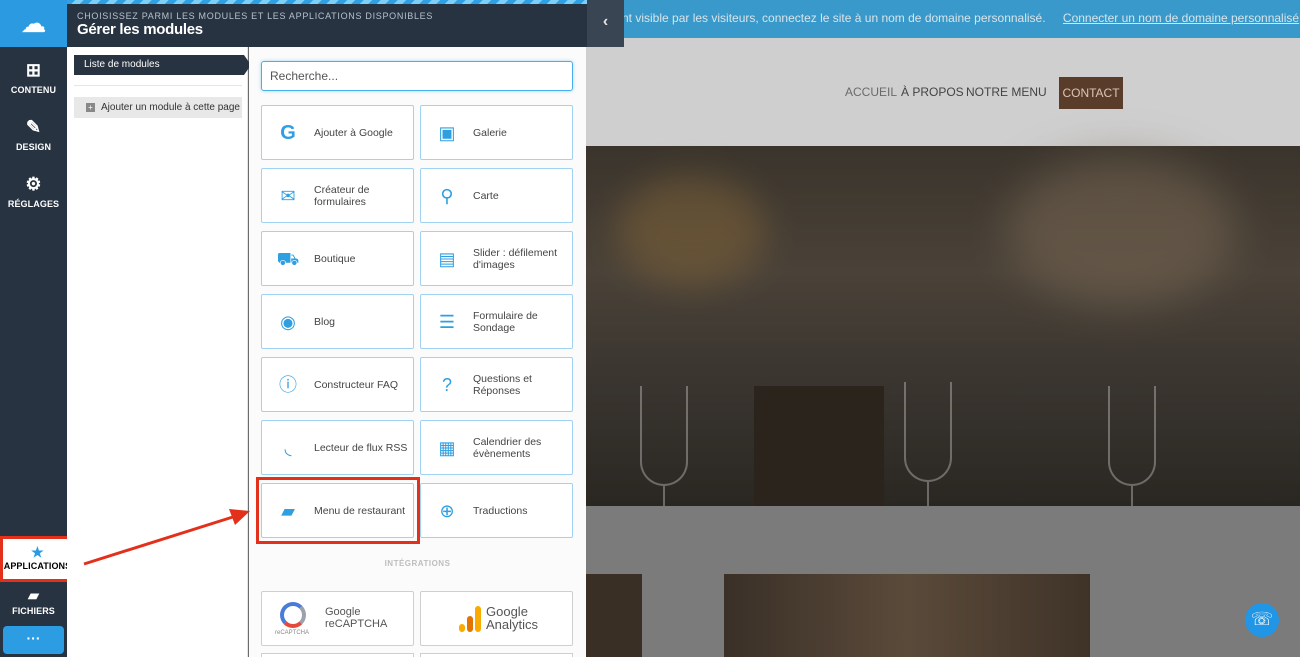 This screenshot has height=657, width=1300. I want to click on search-input, so click(417, 76).